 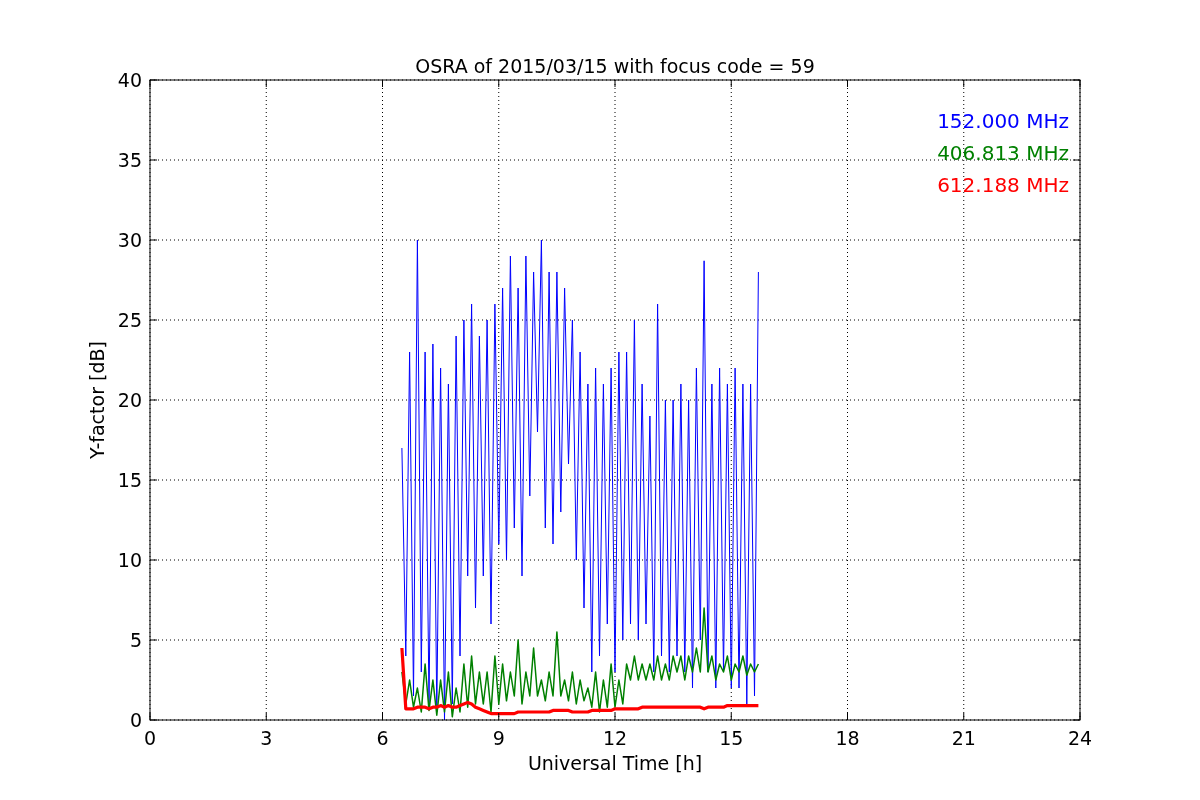 What do you see at coordinates (129, 80) in the screenshot?
I see `tick-label: 40` at bounding box center [129, 80].